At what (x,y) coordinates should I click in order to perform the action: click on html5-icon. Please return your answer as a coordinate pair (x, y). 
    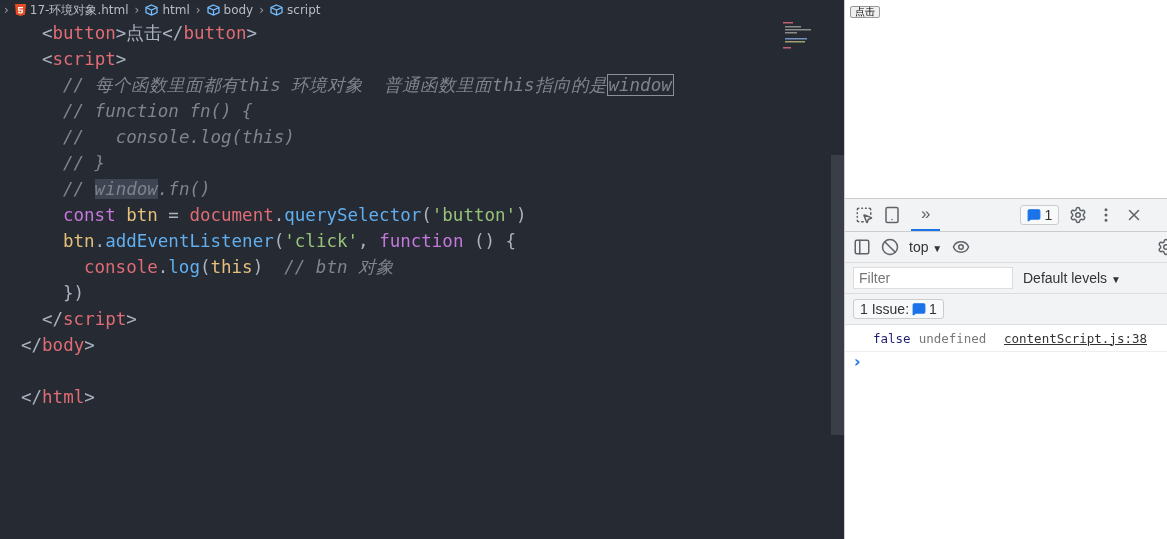
    Looking at the image, I should click on (20, 10).